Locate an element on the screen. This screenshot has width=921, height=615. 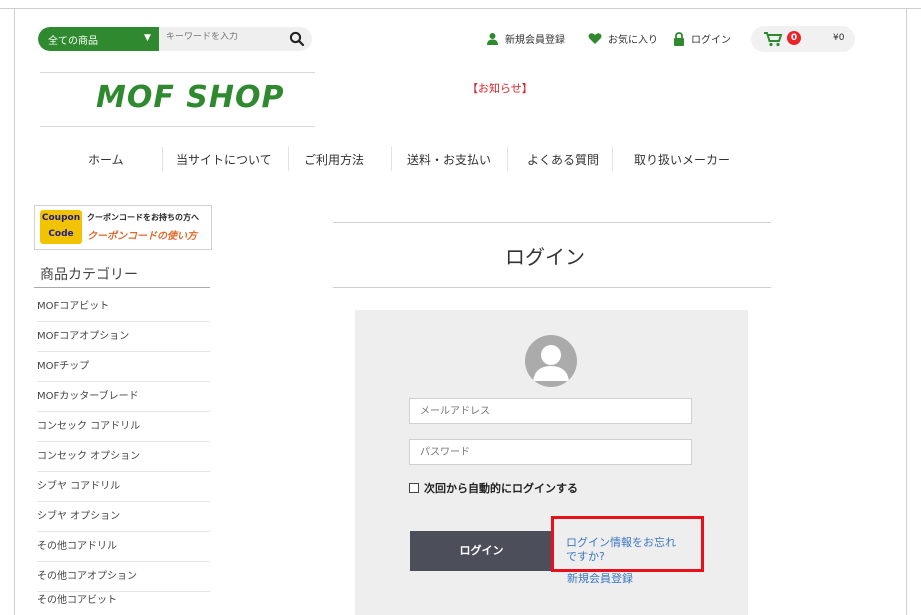
password-field is located at coordinates (550, 452).